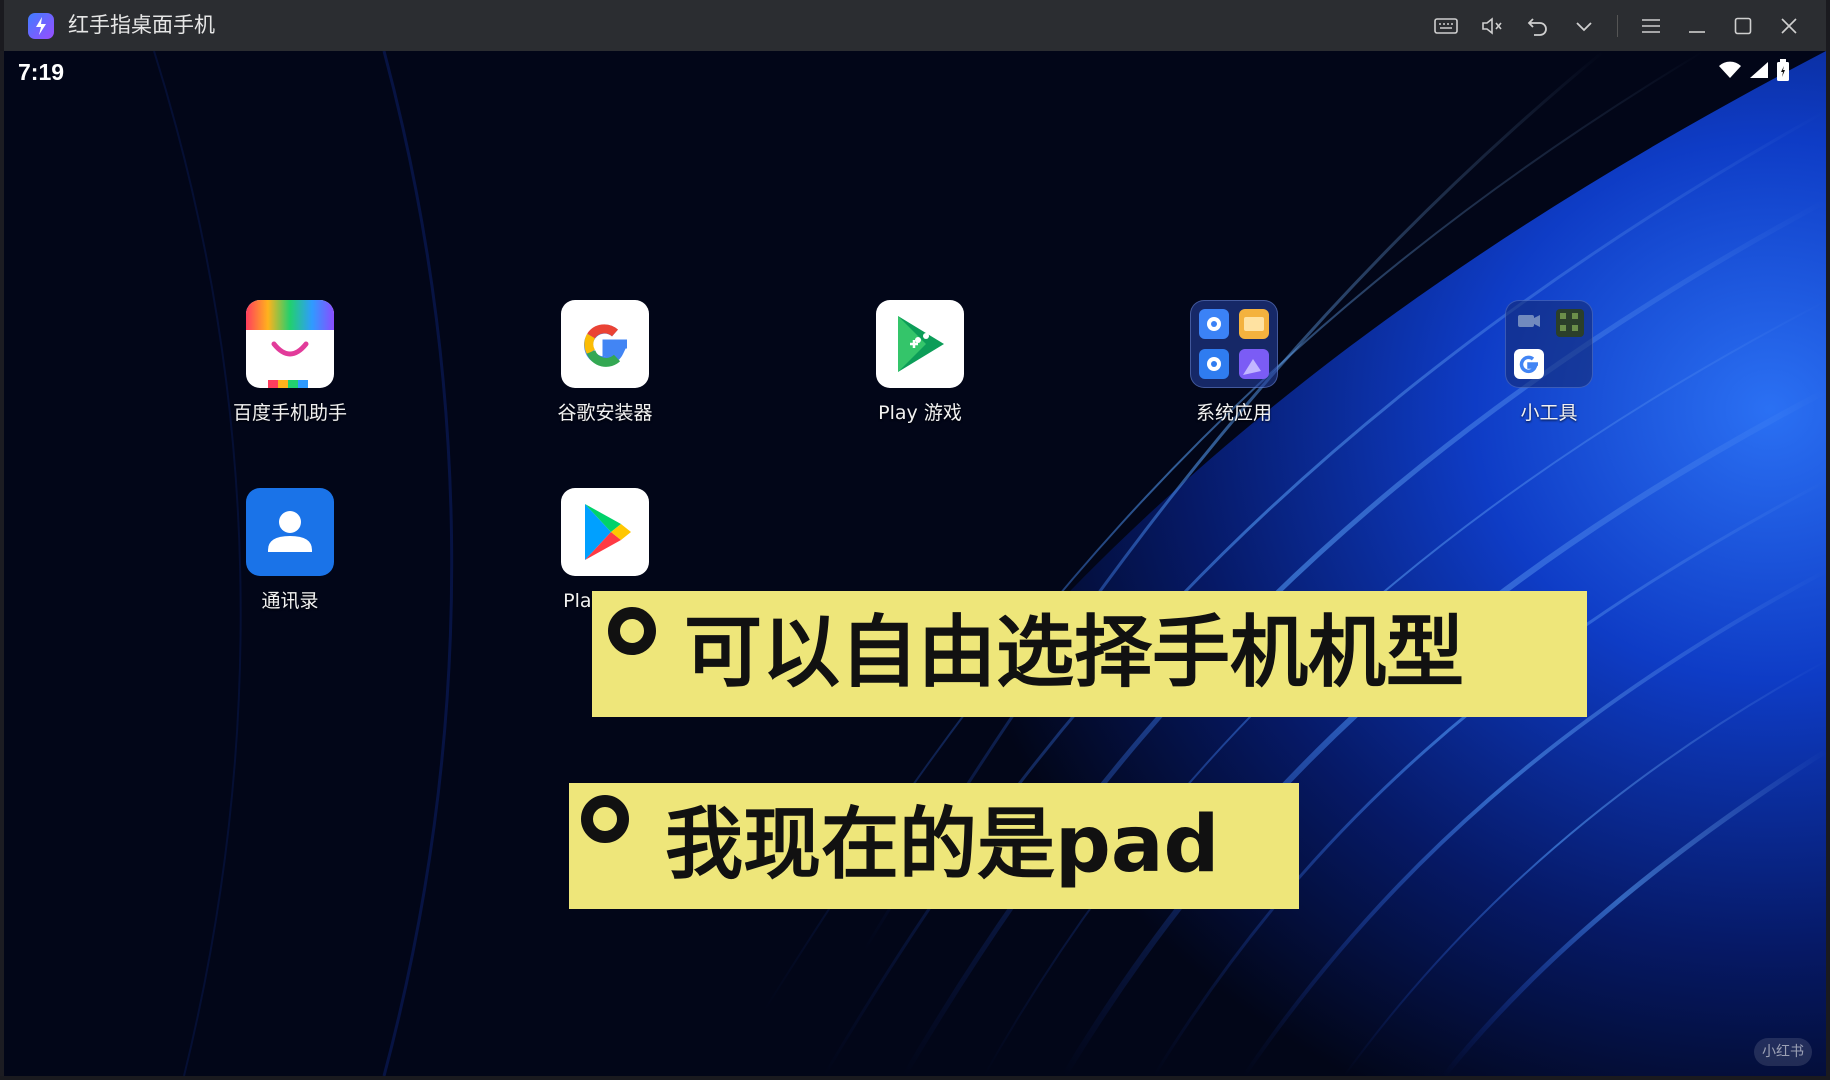 The width and height of the screenshot is (1830, 1080). Describe the element at coordinates (1730, 69) in the screenshot. I see `wifi-icon` at that location.